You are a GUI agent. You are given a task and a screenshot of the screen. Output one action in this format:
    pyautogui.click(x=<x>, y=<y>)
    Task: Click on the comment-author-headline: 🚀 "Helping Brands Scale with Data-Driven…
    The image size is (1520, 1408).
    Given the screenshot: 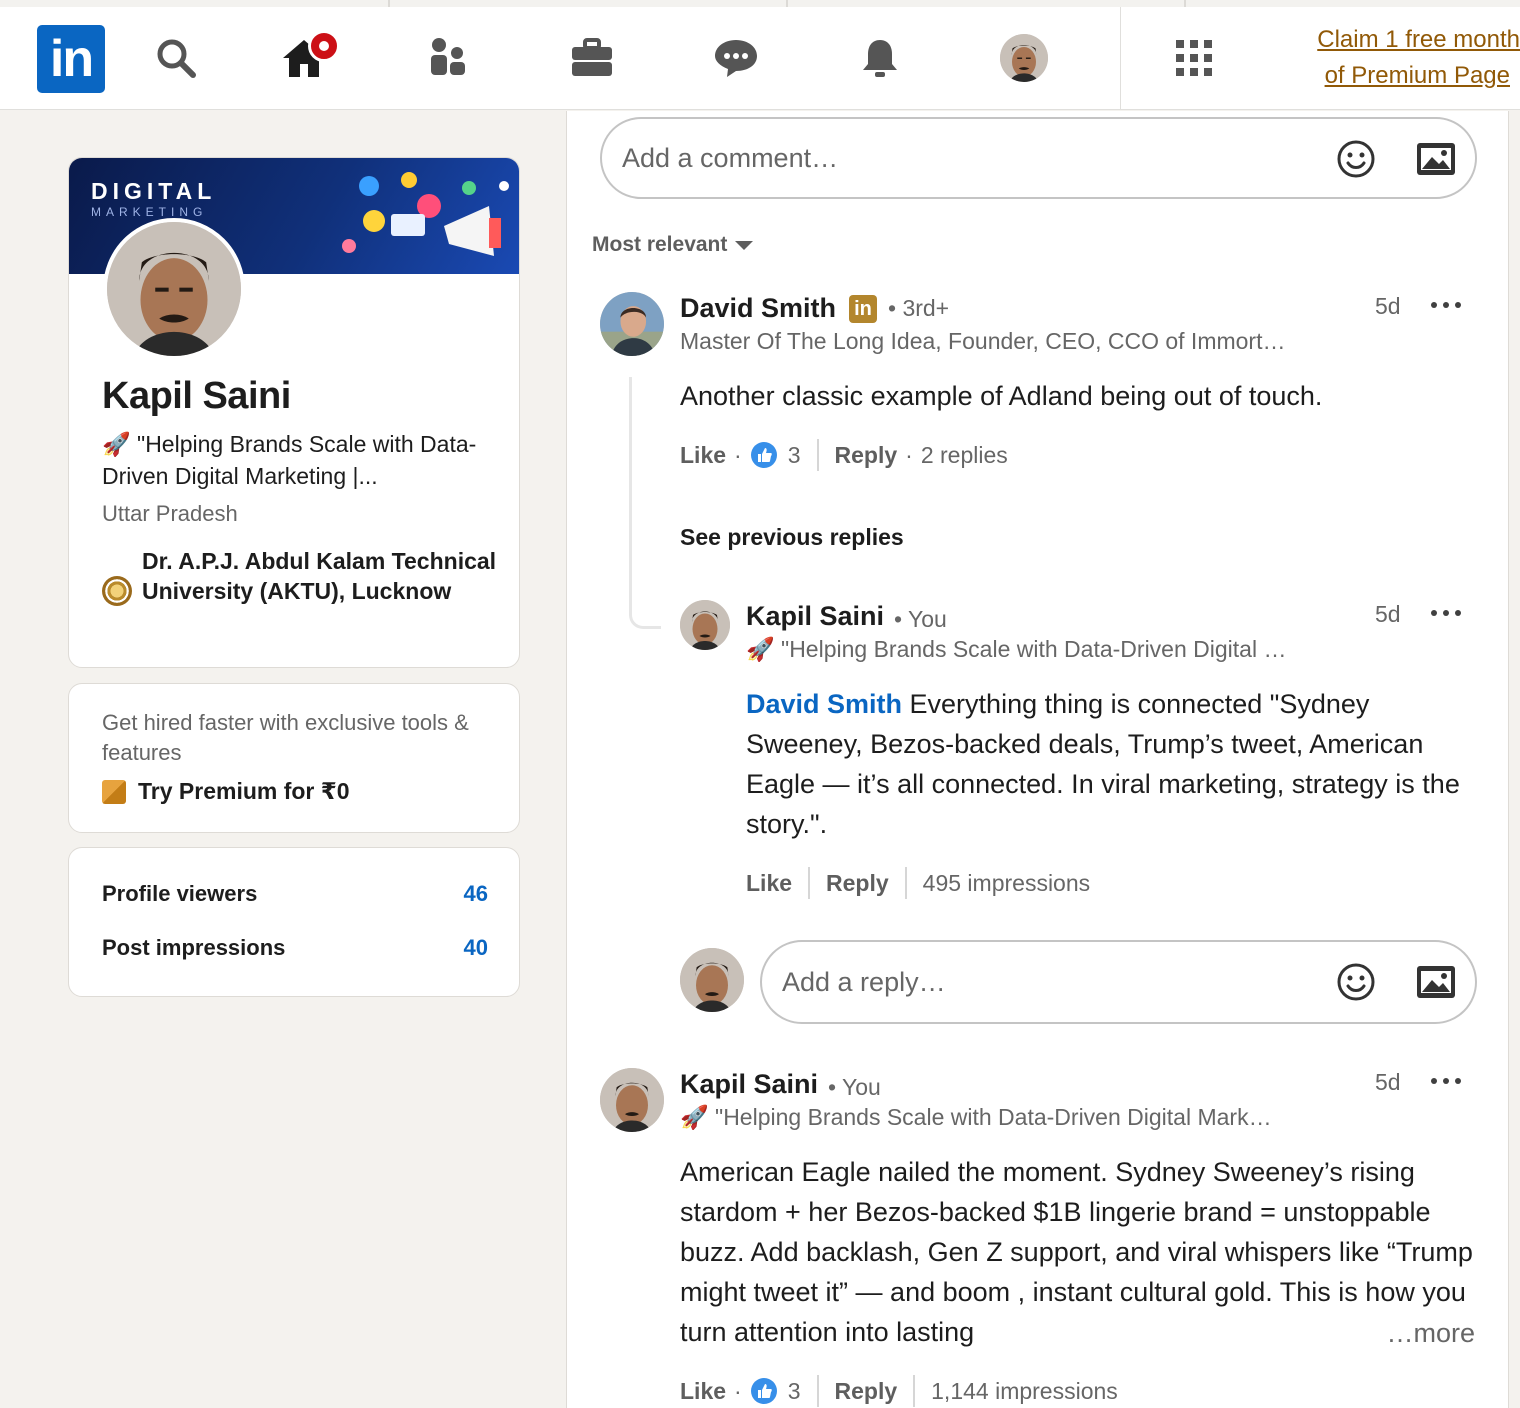 What is the action you would take?
    pyautogui.click(x=976, y=1117)
    